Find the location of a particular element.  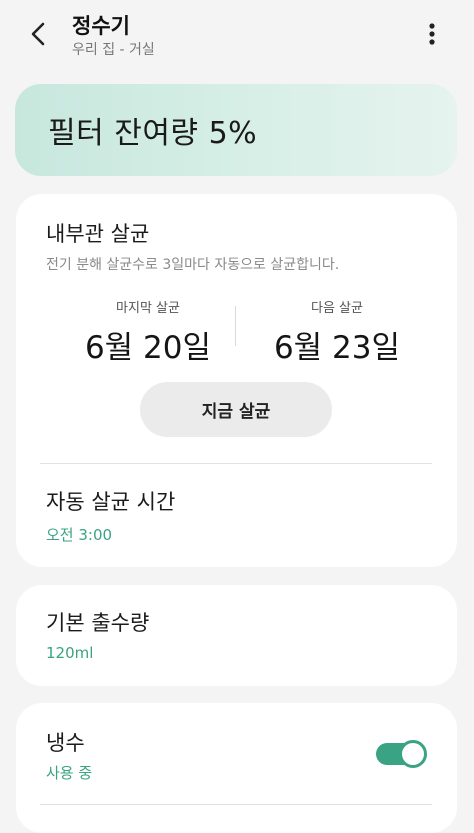

auto-sanitize-time-title: 자동 살균 시간 is located at coordinates (111, 502).